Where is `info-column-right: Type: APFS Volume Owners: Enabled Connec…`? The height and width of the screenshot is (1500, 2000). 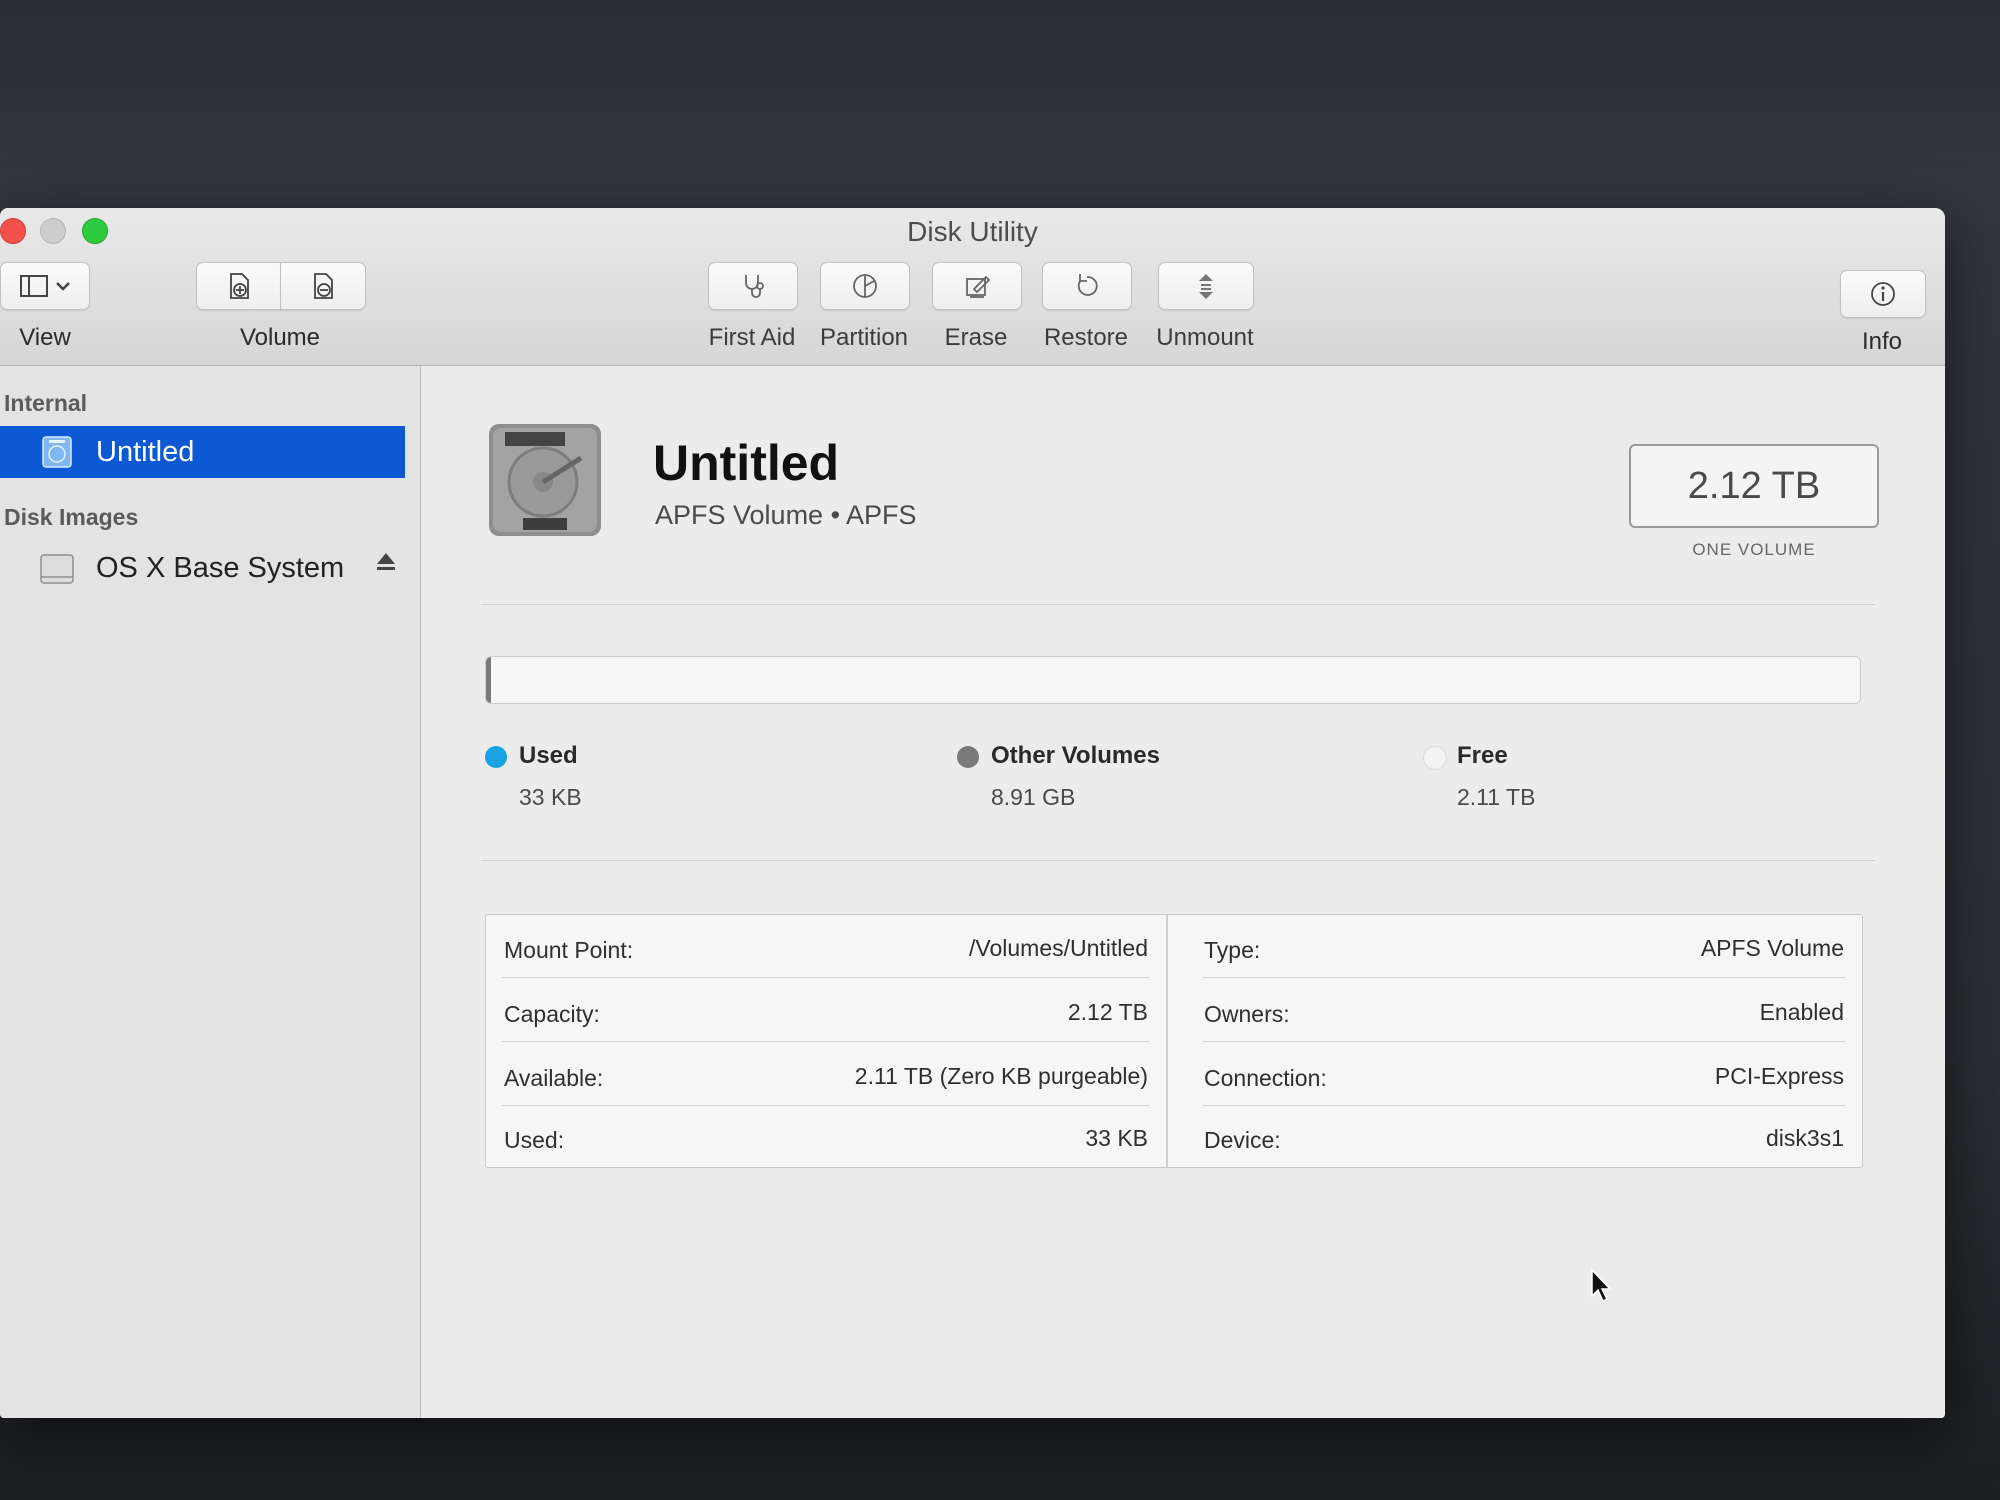 info-column-right: Type: APFS Volume Owners: Enabled Connec… is located at coordinates (1524, 1041).